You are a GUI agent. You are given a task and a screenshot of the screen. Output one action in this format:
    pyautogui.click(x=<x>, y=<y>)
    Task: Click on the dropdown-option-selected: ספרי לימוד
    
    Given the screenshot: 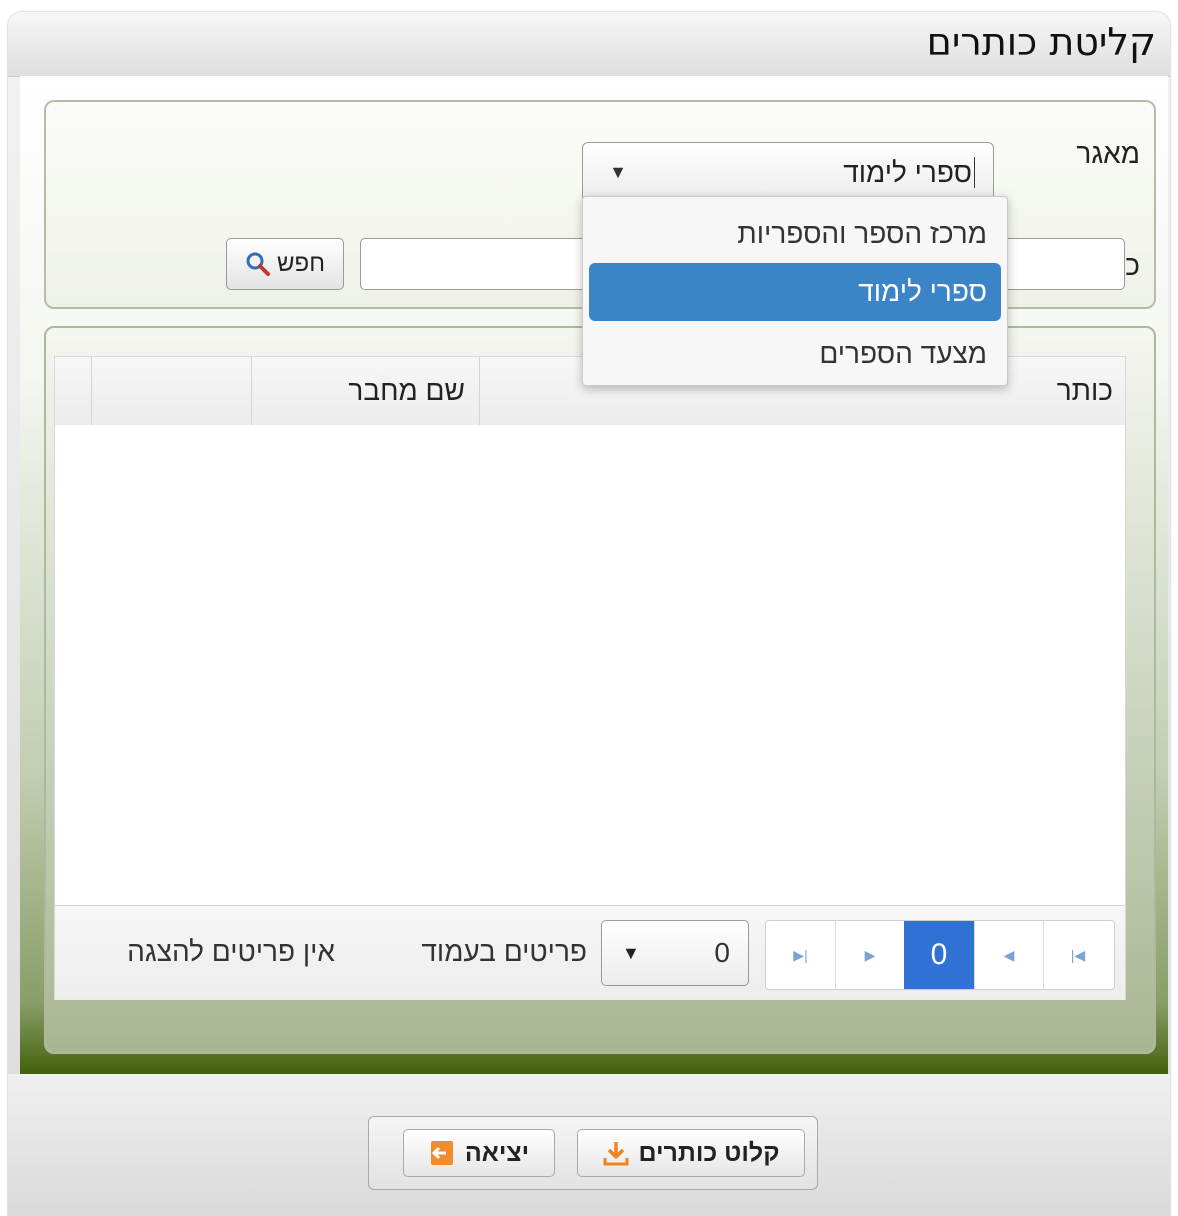 What is the action you would take?
    pyautogui.click(x=795, y=292)
    